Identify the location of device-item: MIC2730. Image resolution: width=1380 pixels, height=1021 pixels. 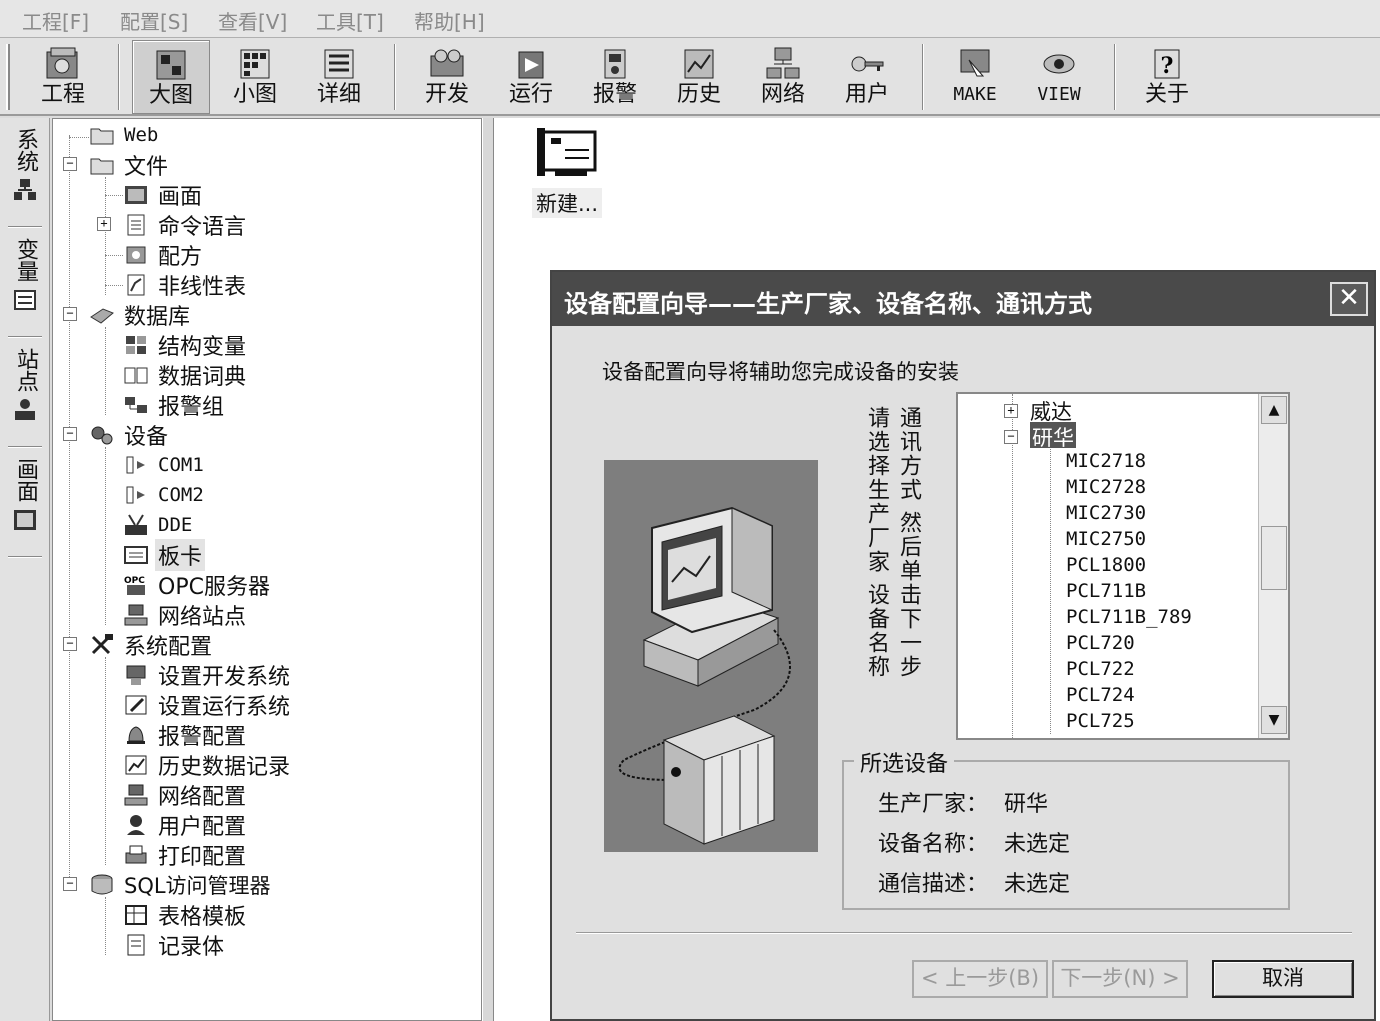
(1106, 515).